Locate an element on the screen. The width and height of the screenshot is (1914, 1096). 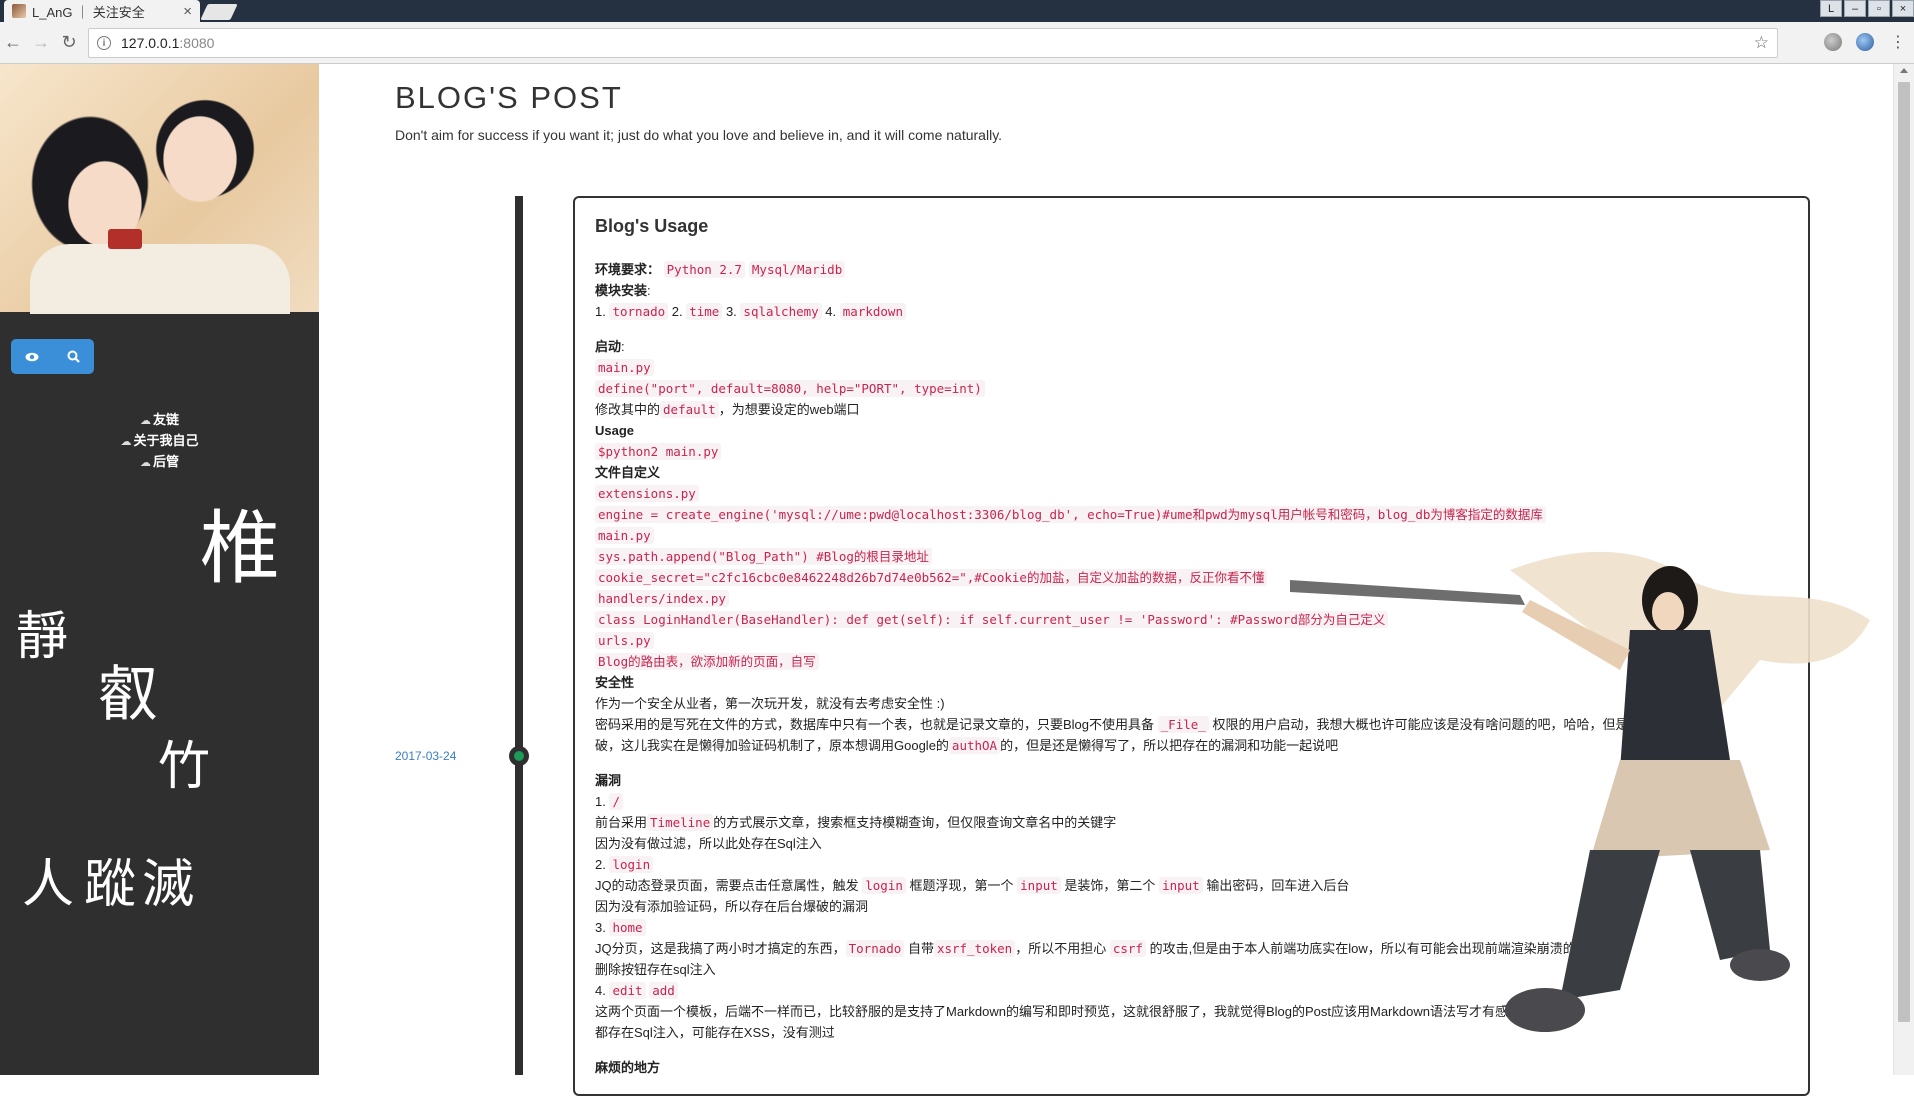
sidebar-nav: 友链 关于我自己 后管 is located at coordinates (159, 441).